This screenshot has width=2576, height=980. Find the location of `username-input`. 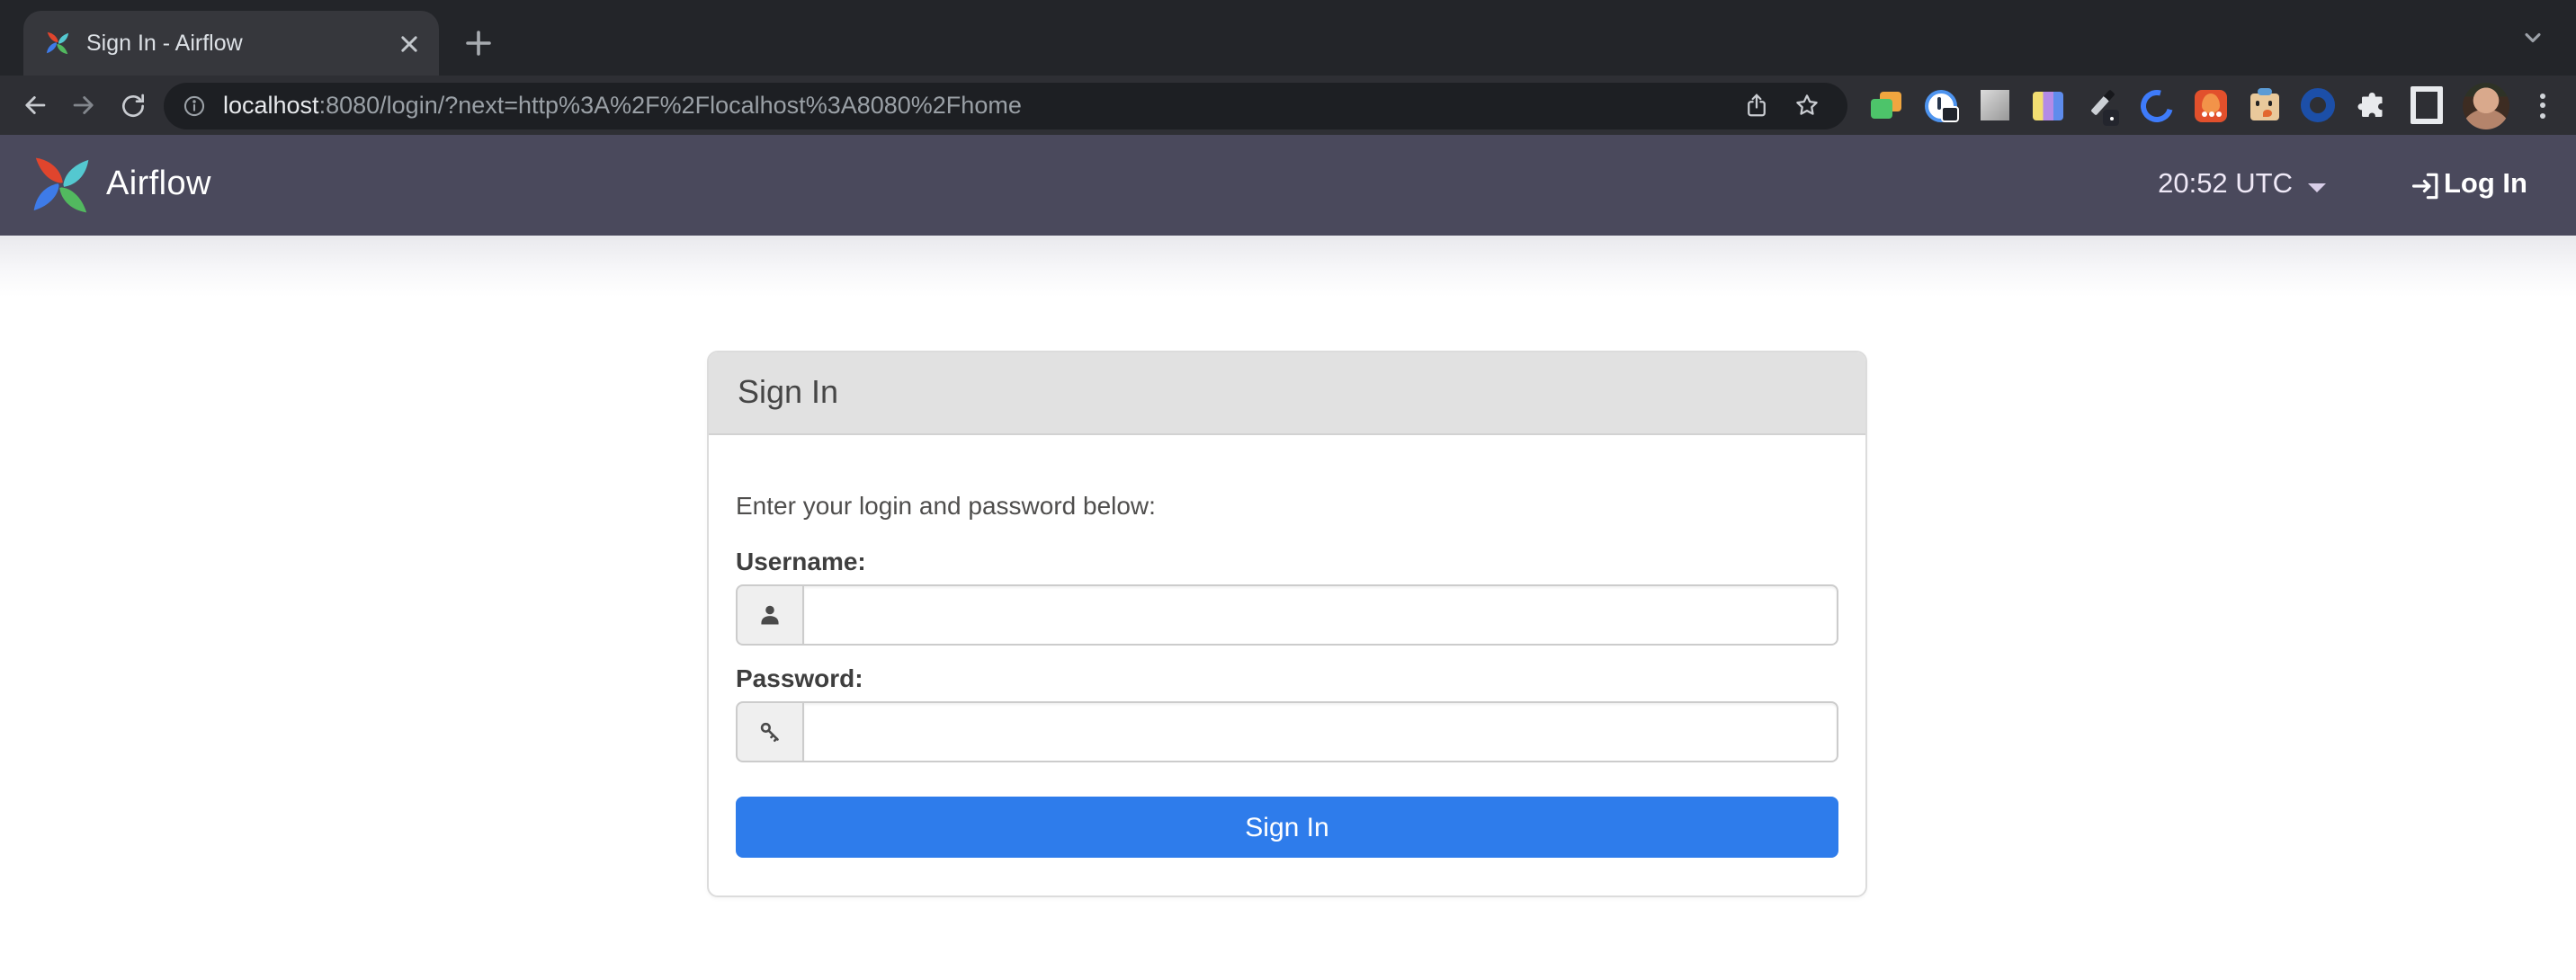

username-input is located at coordinates (1320, 615).